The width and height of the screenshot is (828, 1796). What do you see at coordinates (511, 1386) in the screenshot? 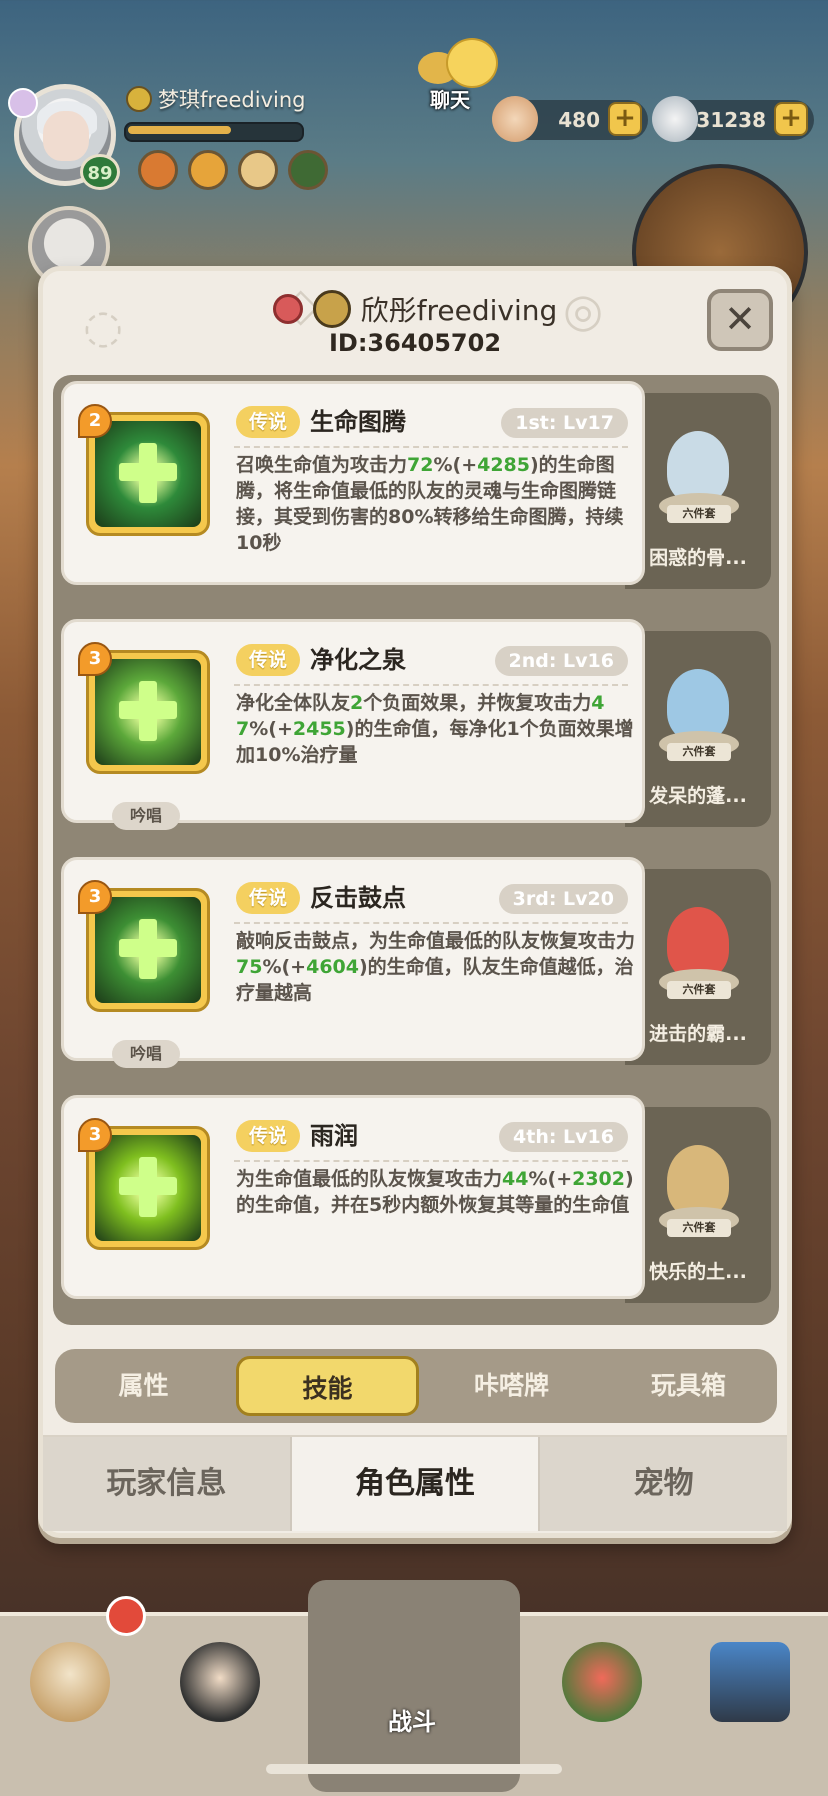
I see `subtab-cards: 咔嗒牌` at bounding box center [511, 1386].